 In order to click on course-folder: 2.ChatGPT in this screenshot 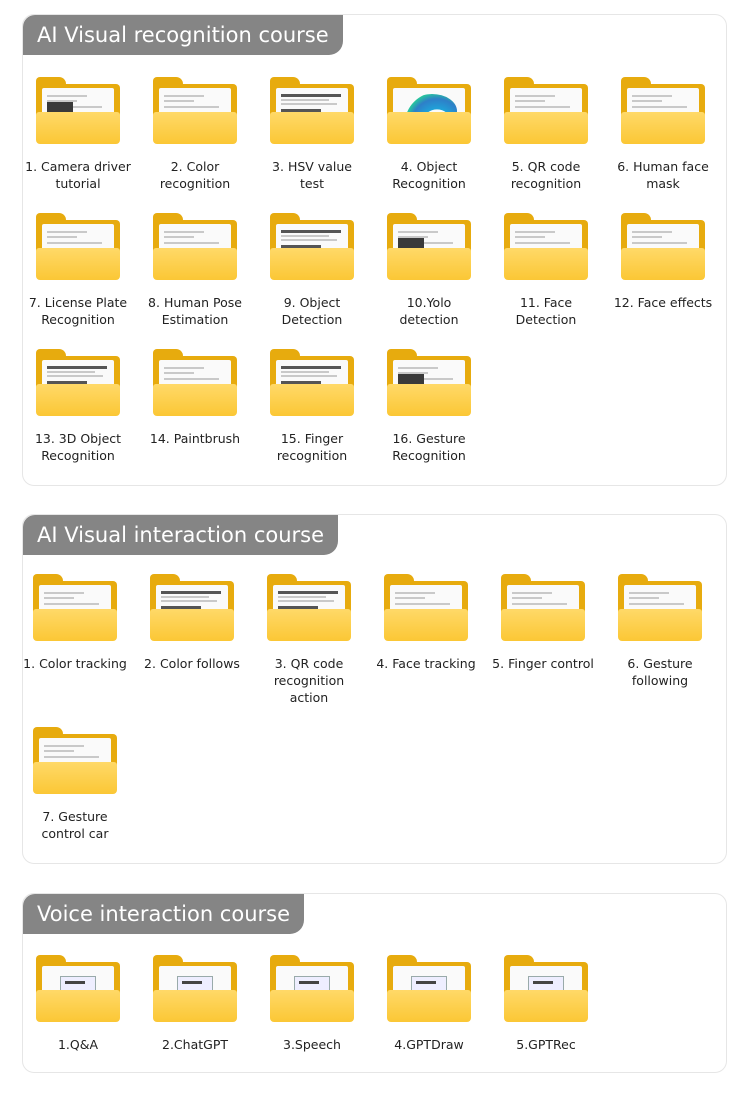, I will do `click(195, 1019)`.